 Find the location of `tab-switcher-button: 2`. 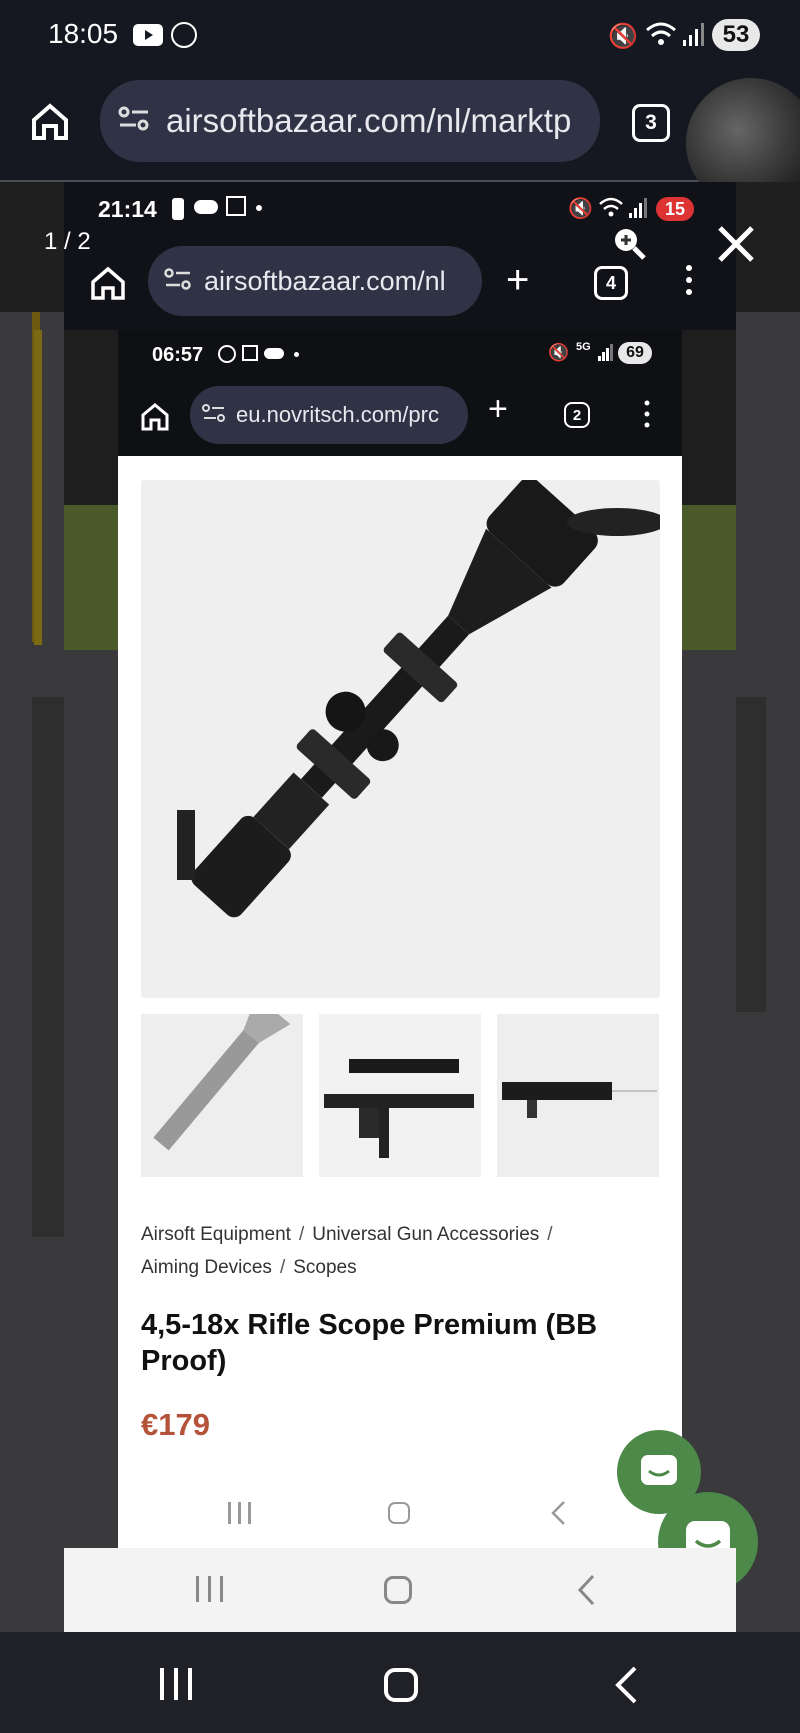

tab-switcher-button: 2 is located at coordinates (577, 415).